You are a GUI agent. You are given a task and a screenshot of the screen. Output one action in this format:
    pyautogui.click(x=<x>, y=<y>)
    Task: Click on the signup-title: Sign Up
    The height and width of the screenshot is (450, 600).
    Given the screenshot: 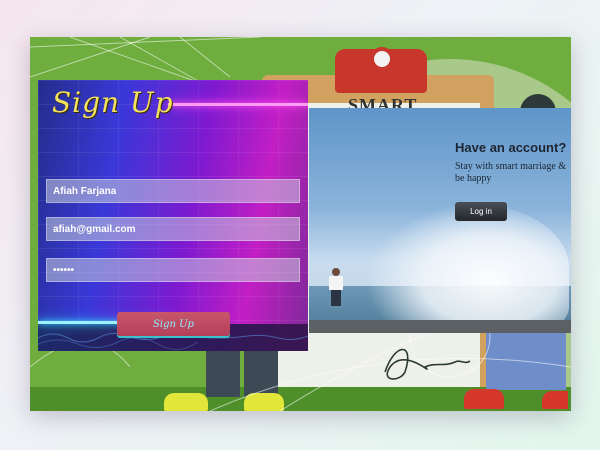 What is the action you would take?
    pyautogui.click(x=113, y=102)
    